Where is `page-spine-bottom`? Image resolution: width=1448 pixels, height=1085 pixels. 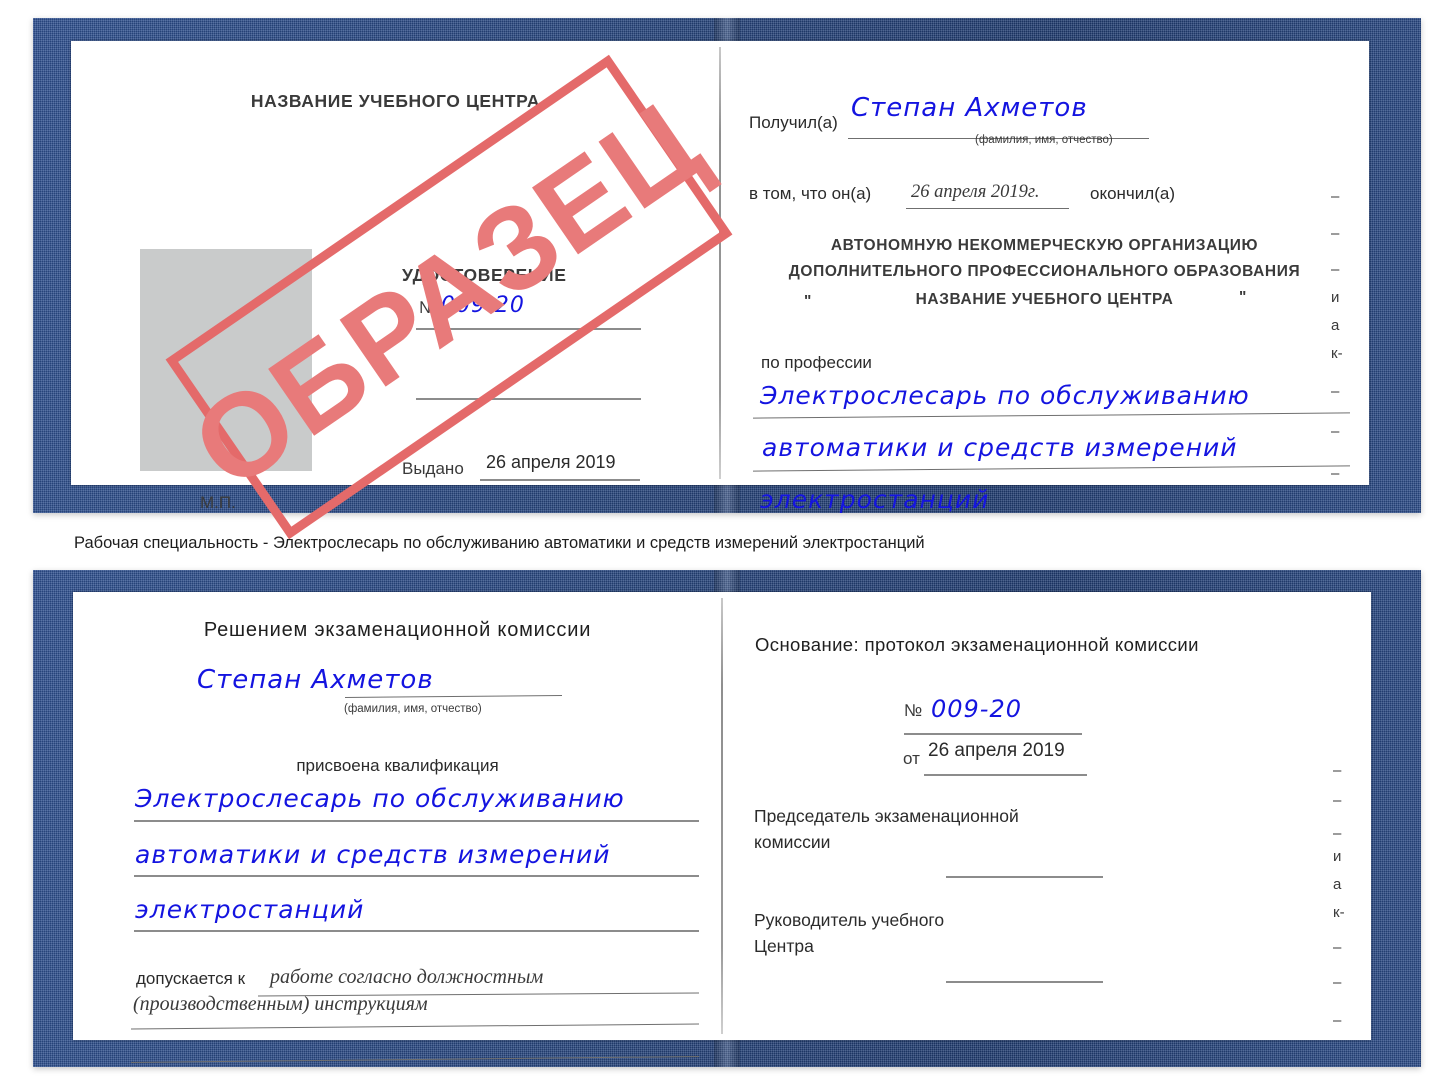 page-spine-bottom is located at coordinates (722, 816).